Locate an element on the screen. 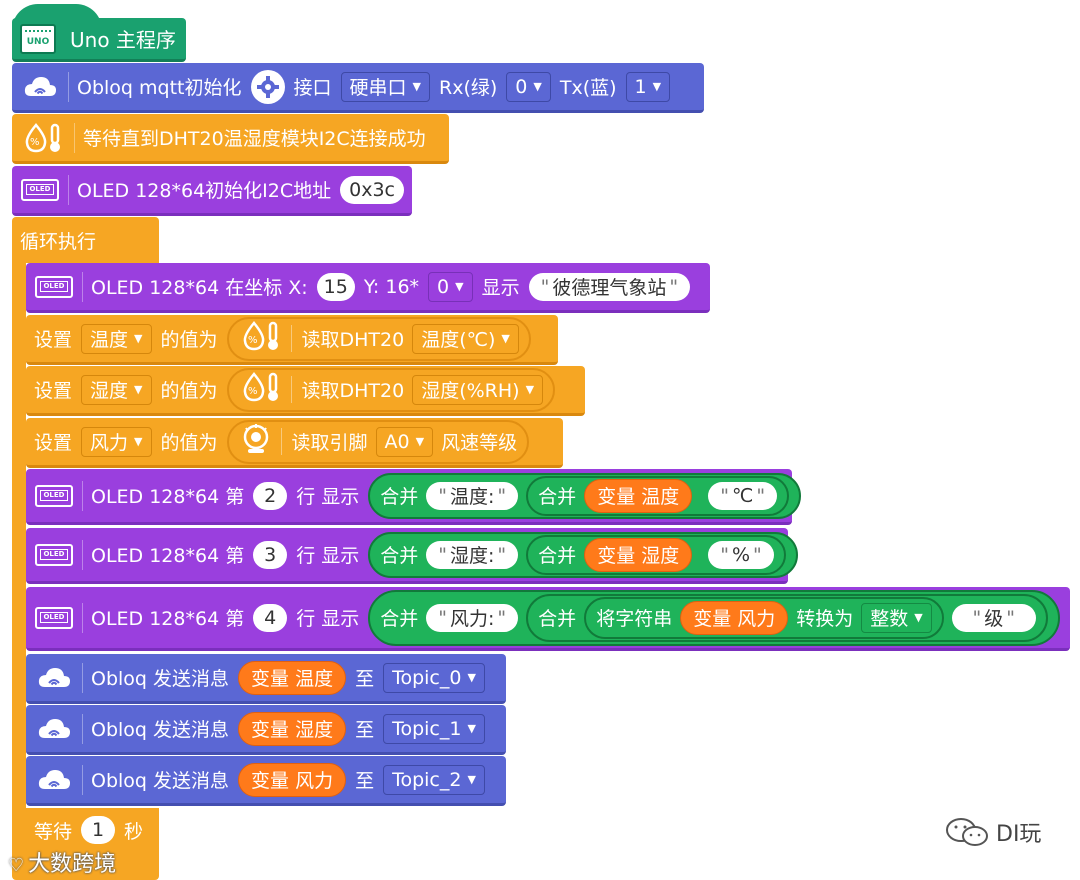  join-reporter-inner: 合并 变量 湿度 "% " is located at coordinates (656, 554).